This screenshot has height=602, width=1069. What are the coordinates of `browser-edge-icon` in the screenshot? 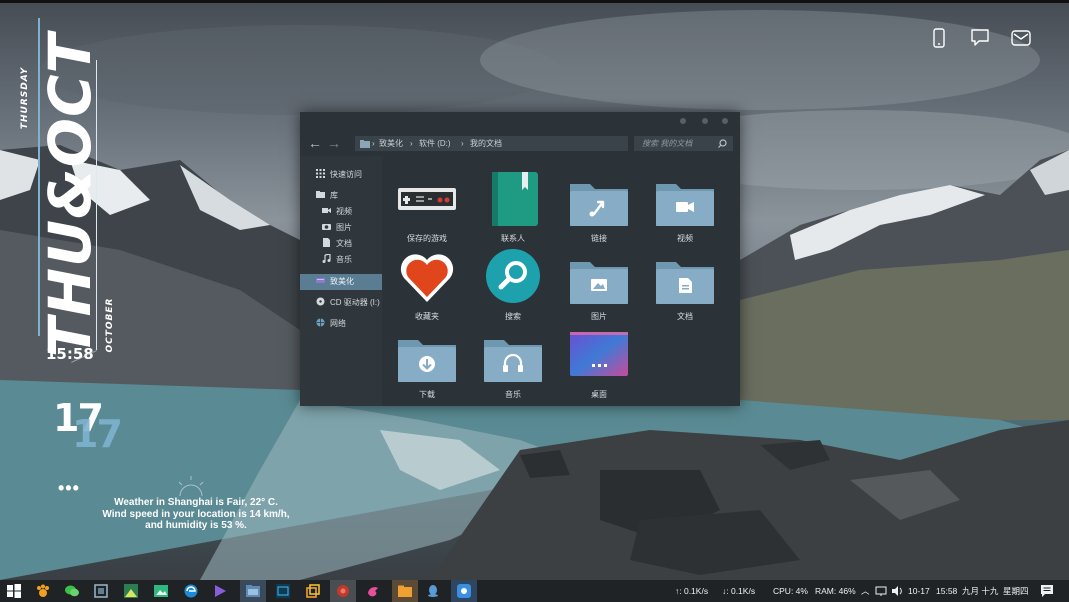 It's located at (191, 591).